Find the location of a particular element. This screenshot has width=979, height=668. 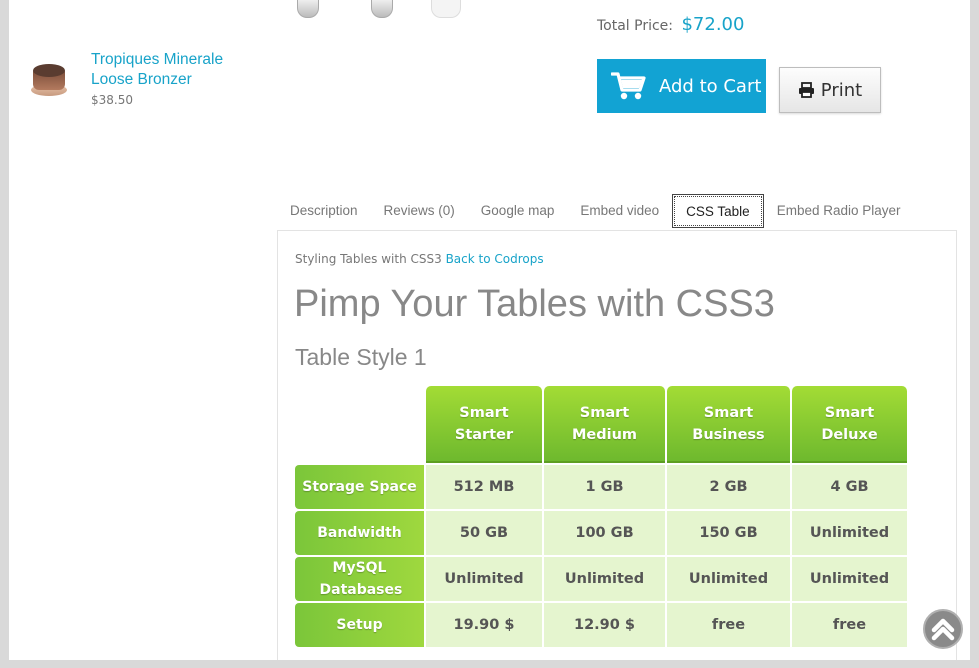

table-row: Bandwidth 50 GB 100 GB 150 GB Unlimited is located at coordinates (602, 533).